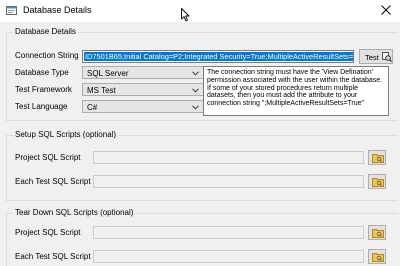 The width and height of the screenshot is (400, 266). What do you see at coordinates (185, 15) in the screenshot?
I see `mouse-cursor-icon` at bounding box center [185, 15].